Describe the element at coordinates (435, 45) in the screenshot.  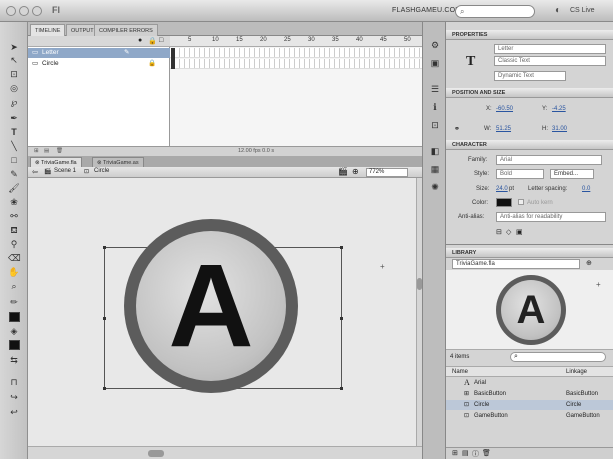
I see `properties-panel-icon: ⚙` at that location.